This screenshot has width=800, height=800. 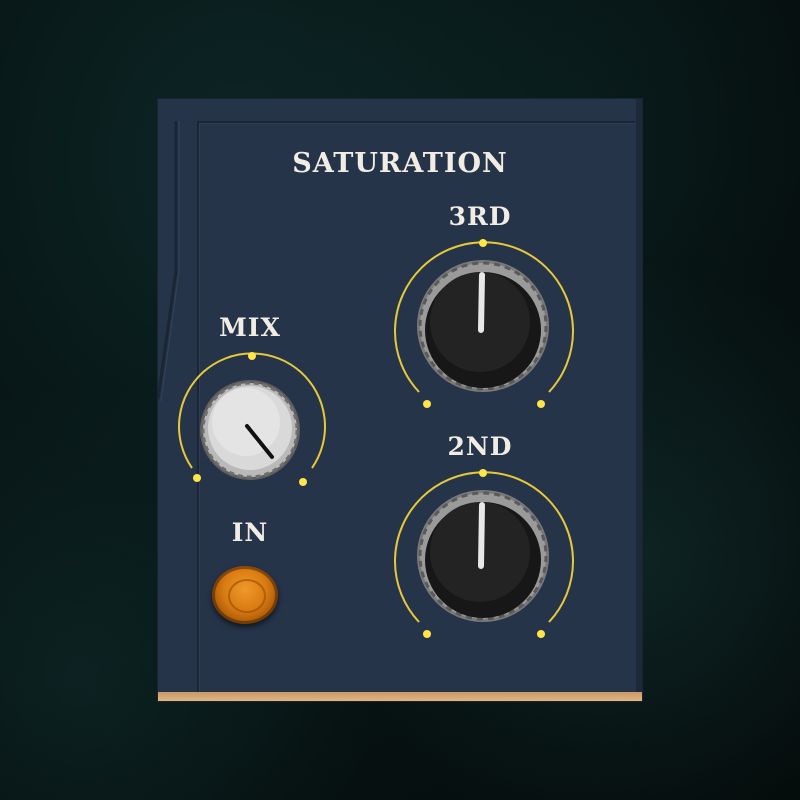 I want to click on panel-edge, so click(x=639, y=395).